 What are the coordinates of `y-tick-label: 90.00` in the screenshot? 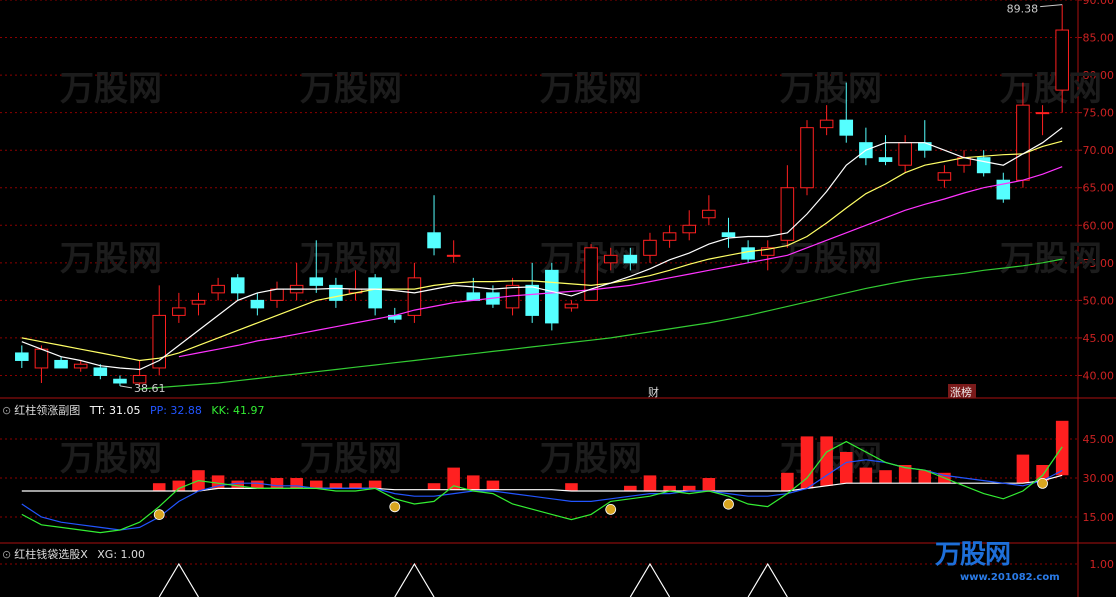 It's located at (1099, 3).